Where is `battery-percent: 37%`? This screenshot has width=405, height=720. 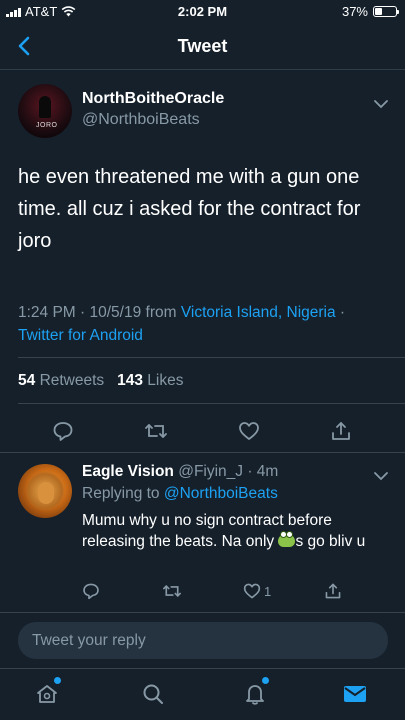
battery-percent: 37% is located at coordinates (354, 11).